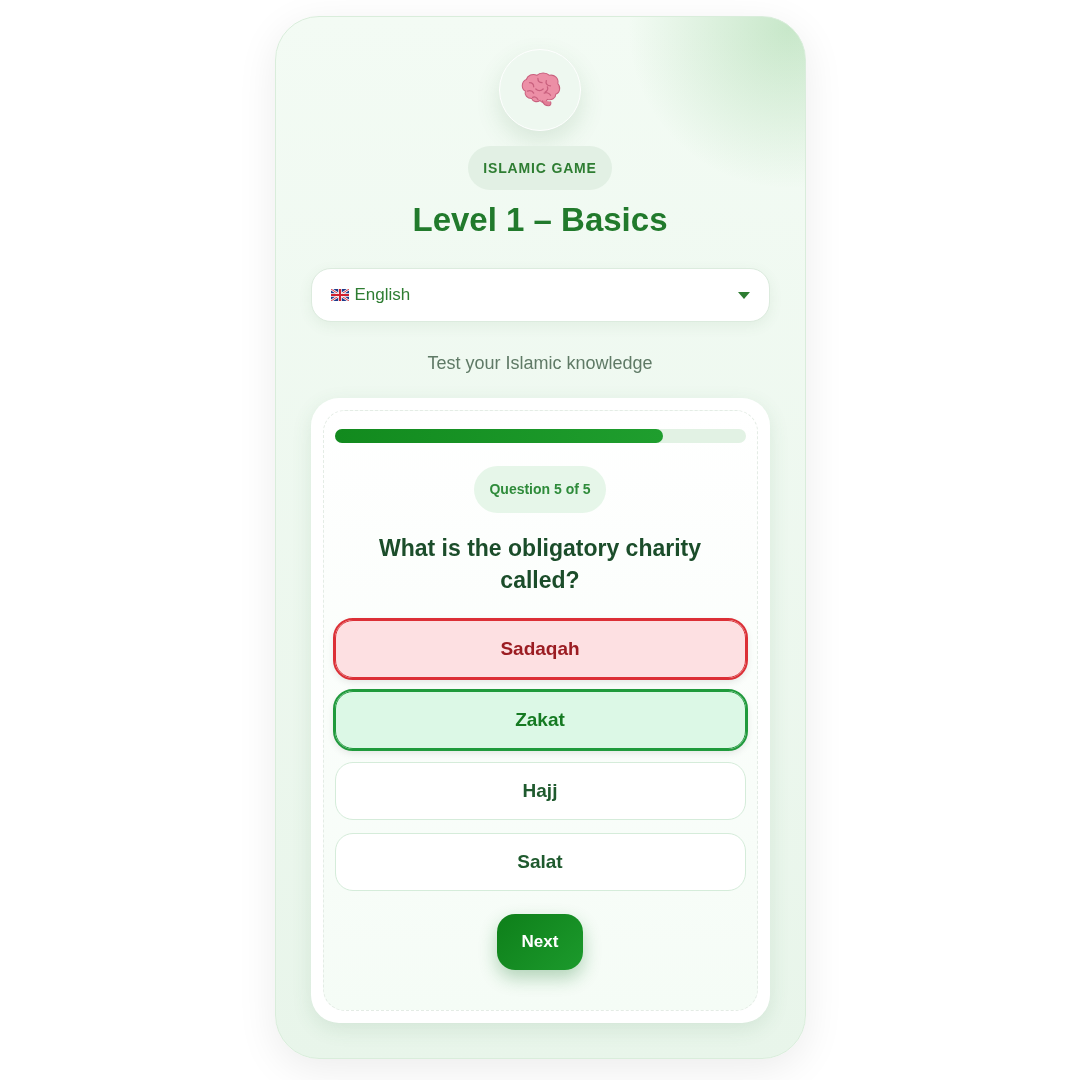  Describe the element at coordinates (540, 649) in the screenshot. I see `answer-option: Sadaqah` at that location.